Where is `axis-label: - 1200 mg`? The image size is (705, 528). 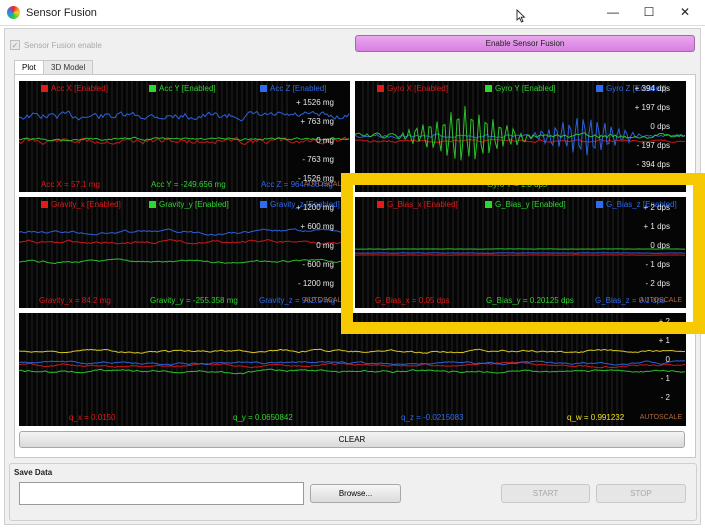 axis-label: - 1200 mg is located at coordinates (315, 283).